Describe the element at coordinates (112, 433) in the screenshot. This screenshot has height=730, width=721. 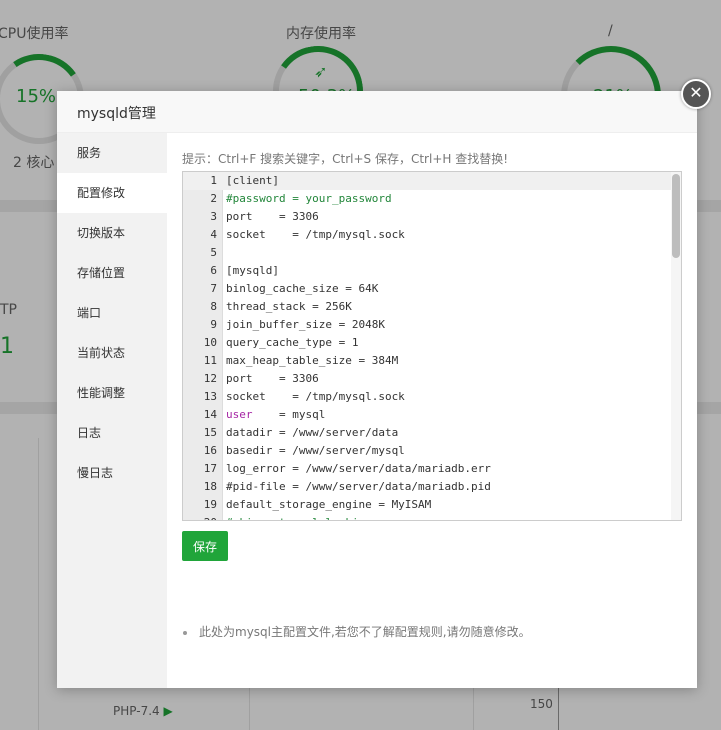
I see `sidebar-item: 日志` at that location.